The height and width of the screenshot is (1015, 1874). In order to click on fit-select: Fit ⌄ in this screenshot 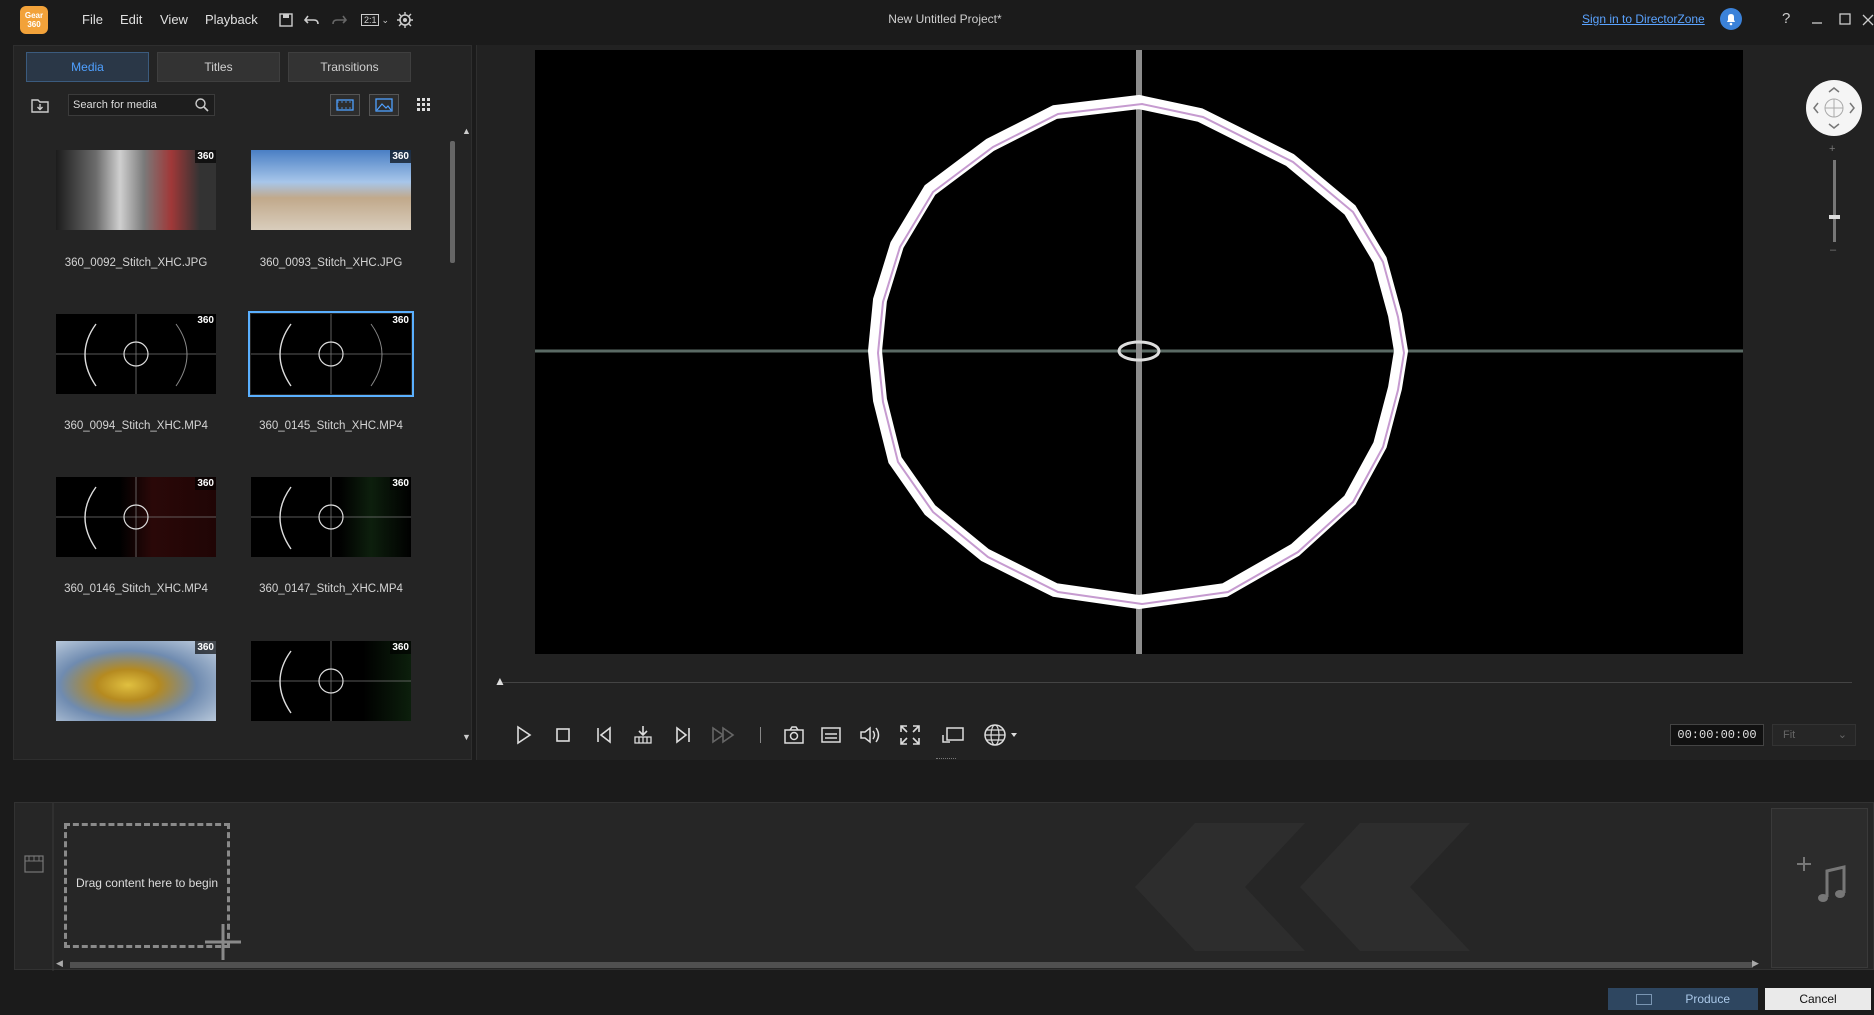, I will do `click(1814, 735)`.